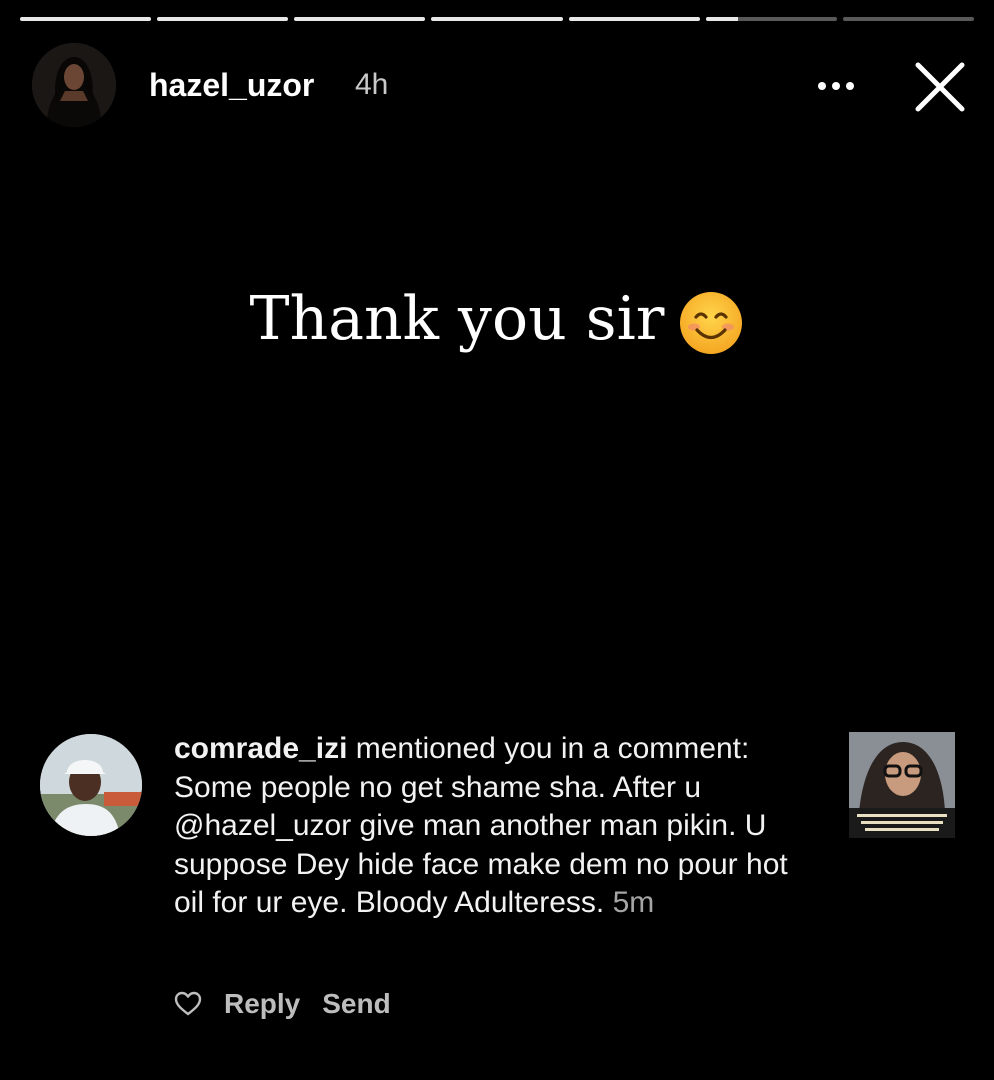  Describe the element at coordinates (940, 87) in the screenshot. I see `close-icon` at that location.